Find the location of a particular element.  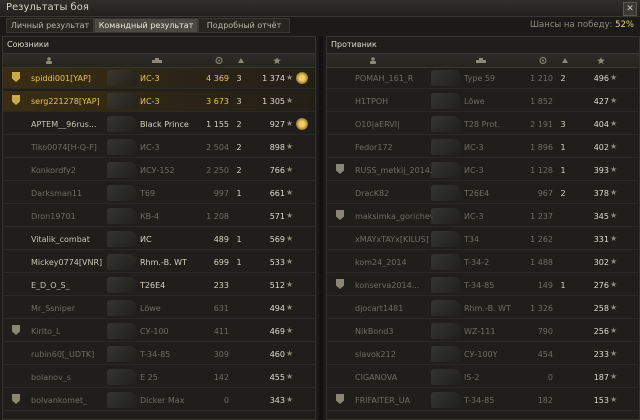

player-row: CIGANOVA IS-2 0 187 ★ is located at coordinates (483, 377).